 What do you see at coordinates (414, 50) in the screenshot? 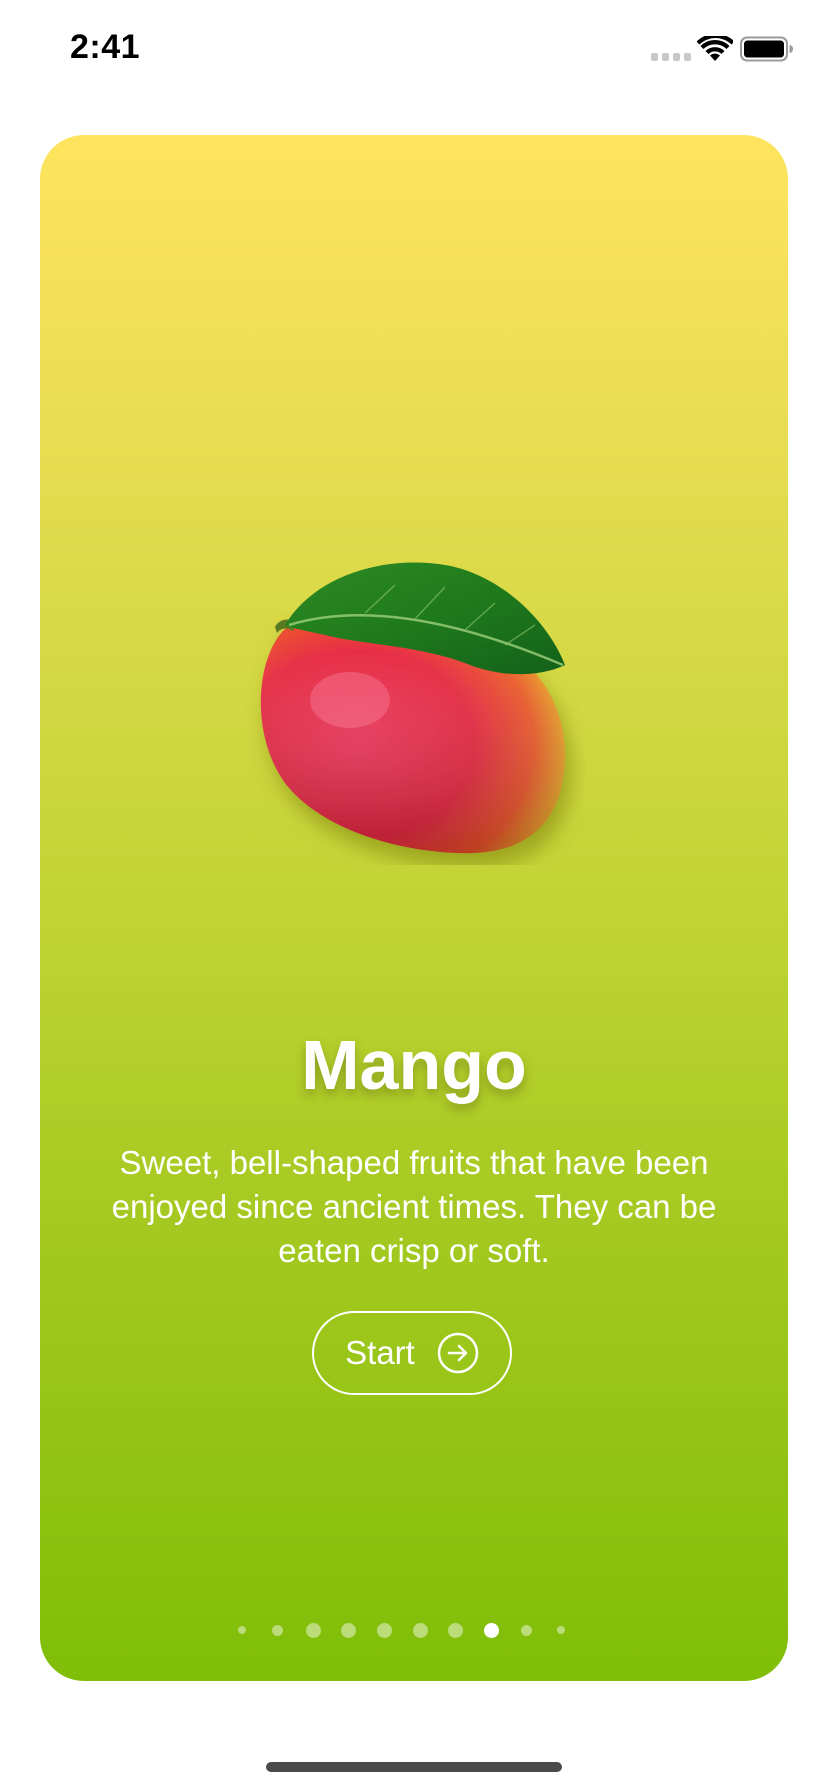
I see `status-bar: 2:41` at bounding box center [414, 50].